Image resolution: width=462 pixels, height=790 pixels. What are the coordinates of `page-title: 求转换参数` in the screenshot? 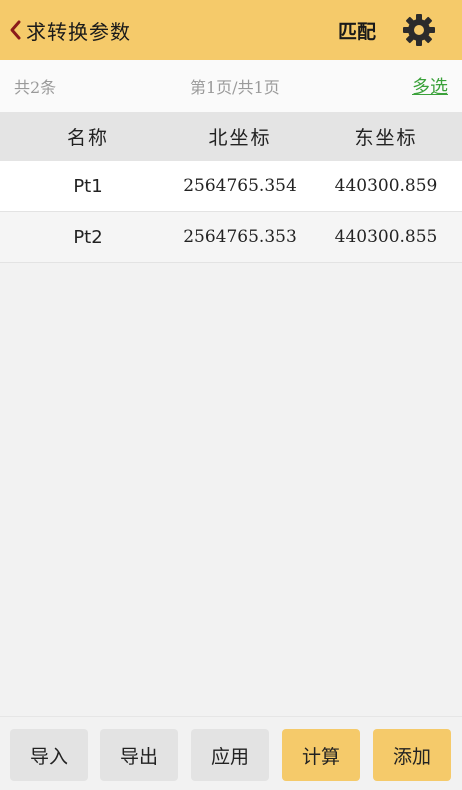 It's located at (78, 31).